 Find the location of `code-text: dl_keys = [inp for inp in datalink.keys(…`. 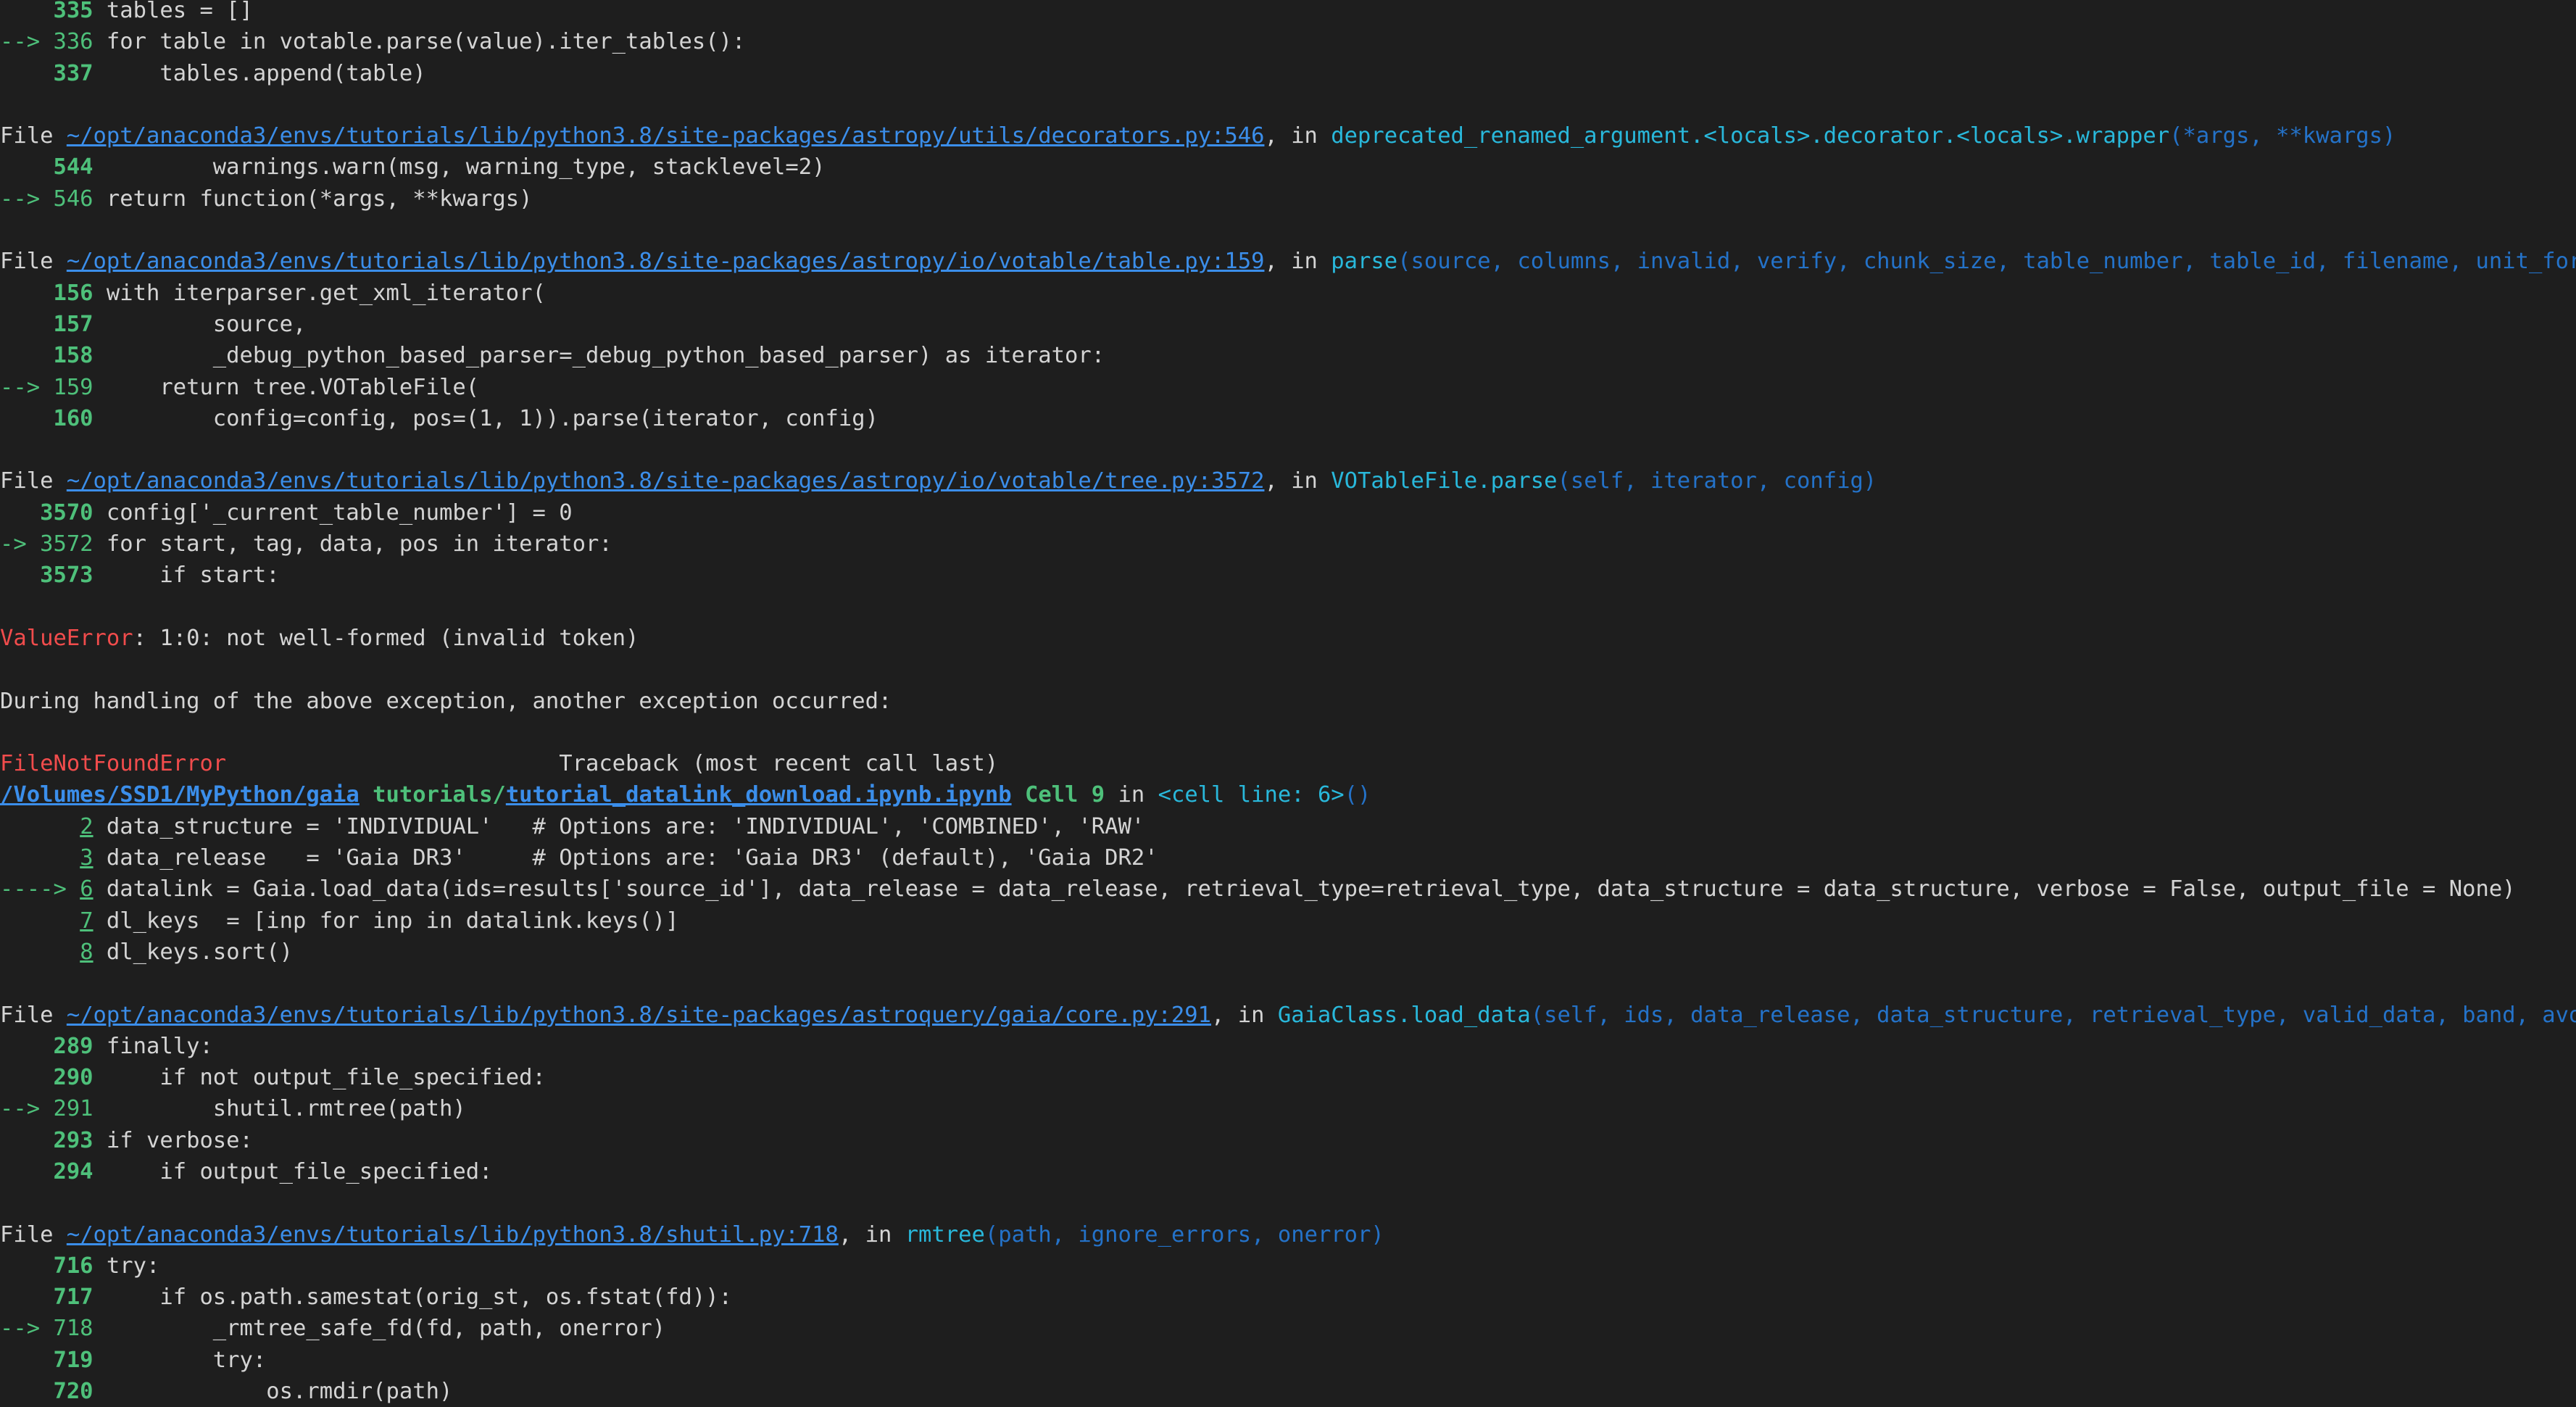

code-text: dl_keys = [inp for inp in datalink.keys(… is located at coordinates (386, 921).